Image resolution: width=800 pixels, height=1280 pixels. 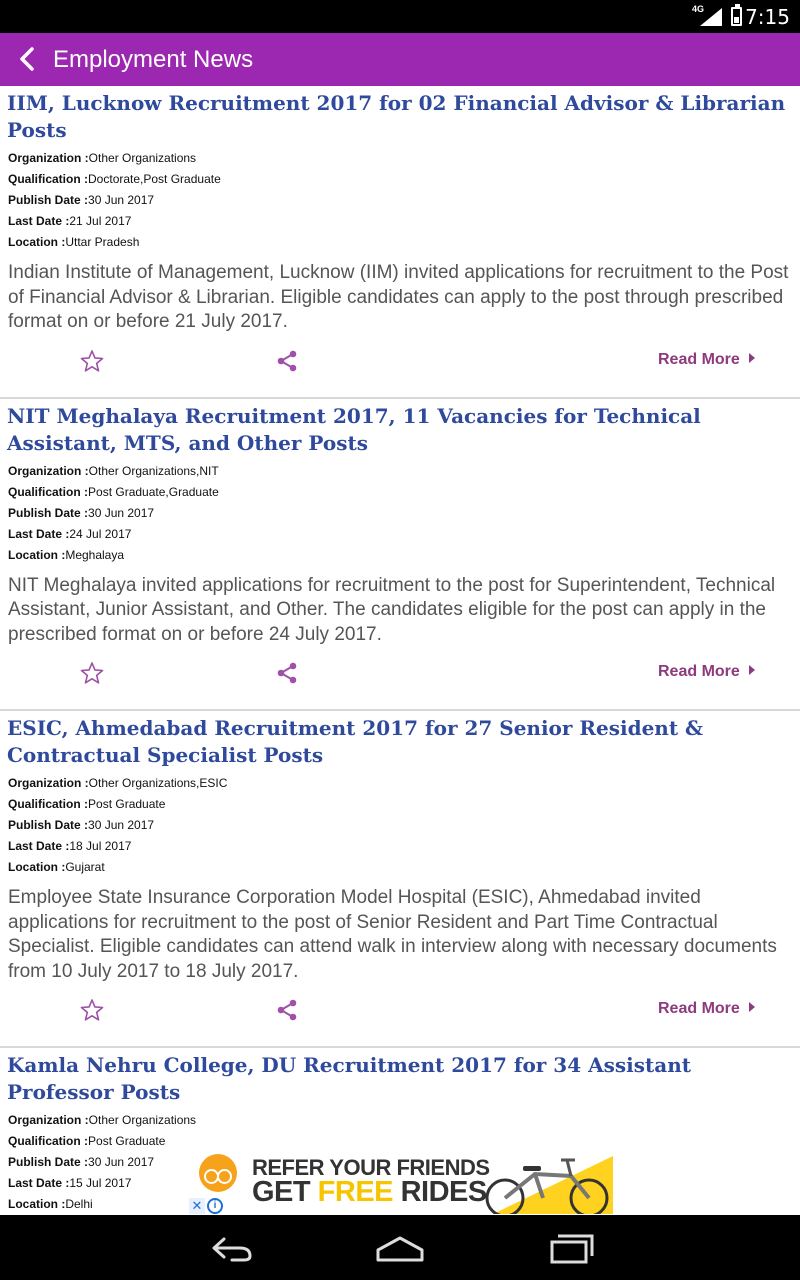 I want to click on status-bar: 4G 7:15, so click(x=400, y=16).